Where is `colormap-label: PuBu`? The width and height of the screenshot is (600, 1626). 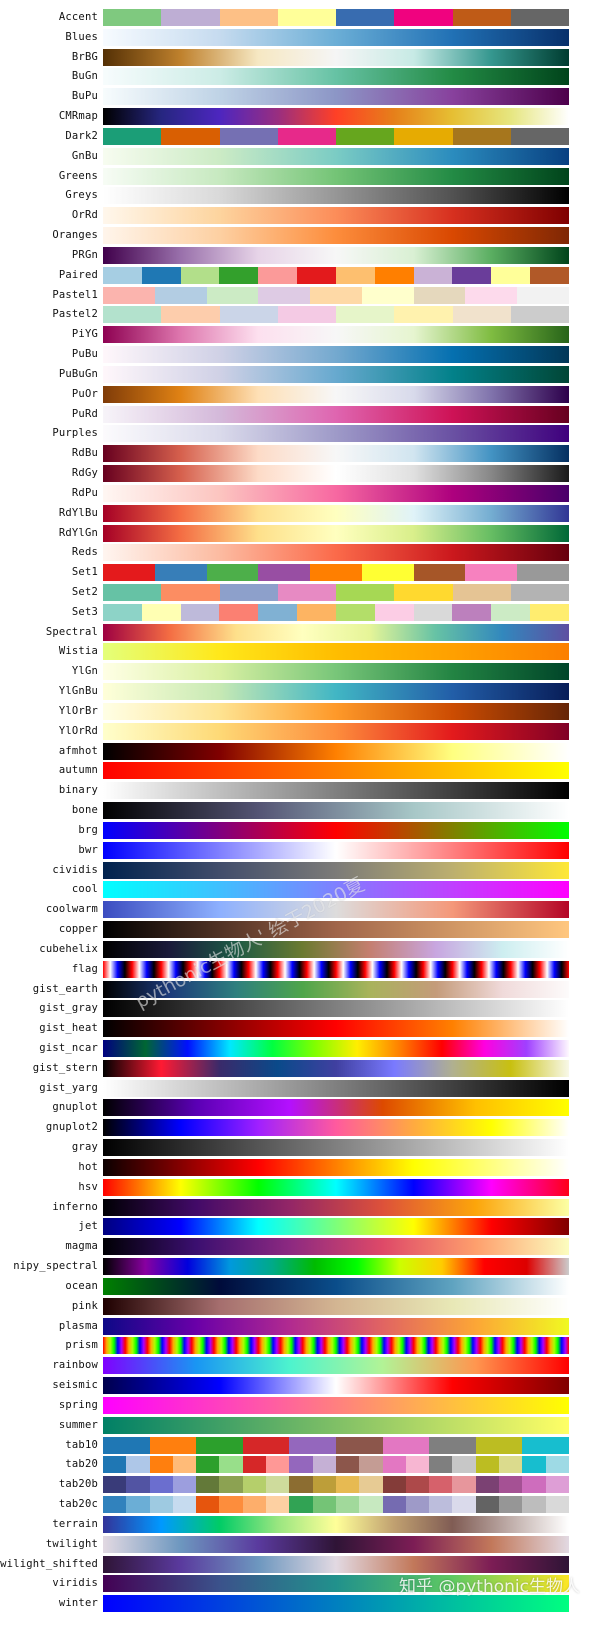 colormap-label: PuBu is located at coordinates (84, 354).